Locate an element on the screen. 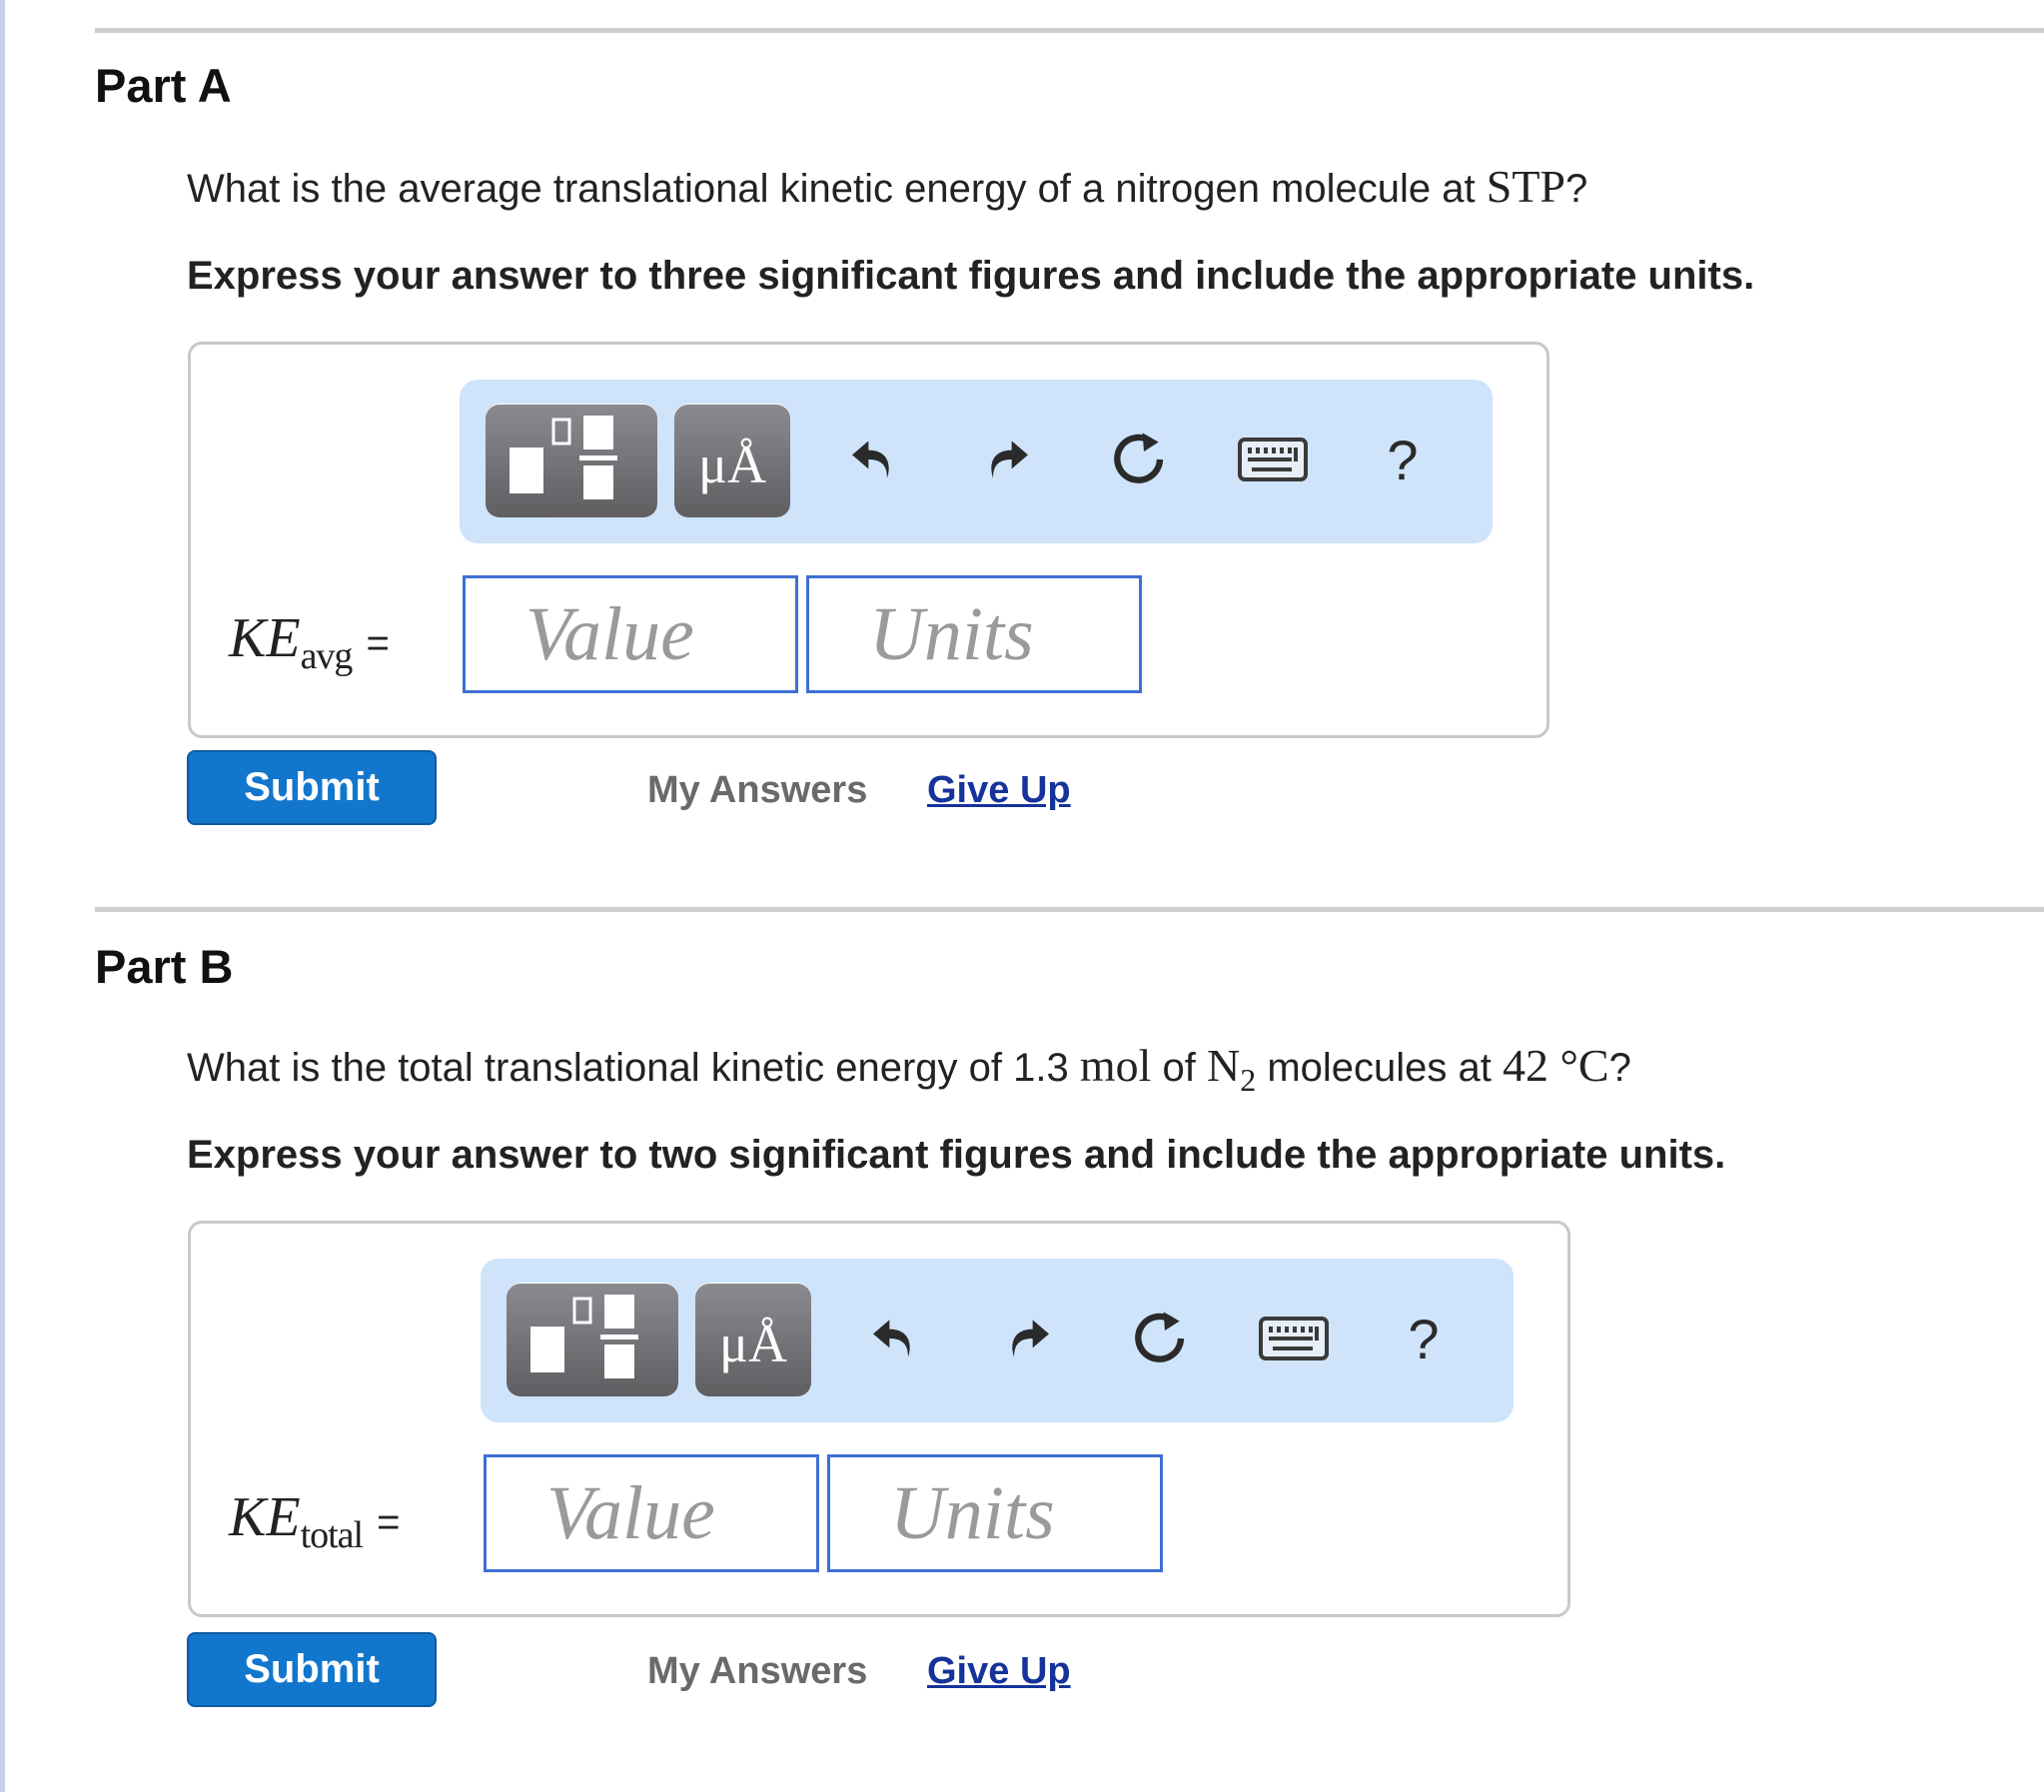  part-a-answer-box: μÅ ? KEavg = is located at coordinates (868, 540).